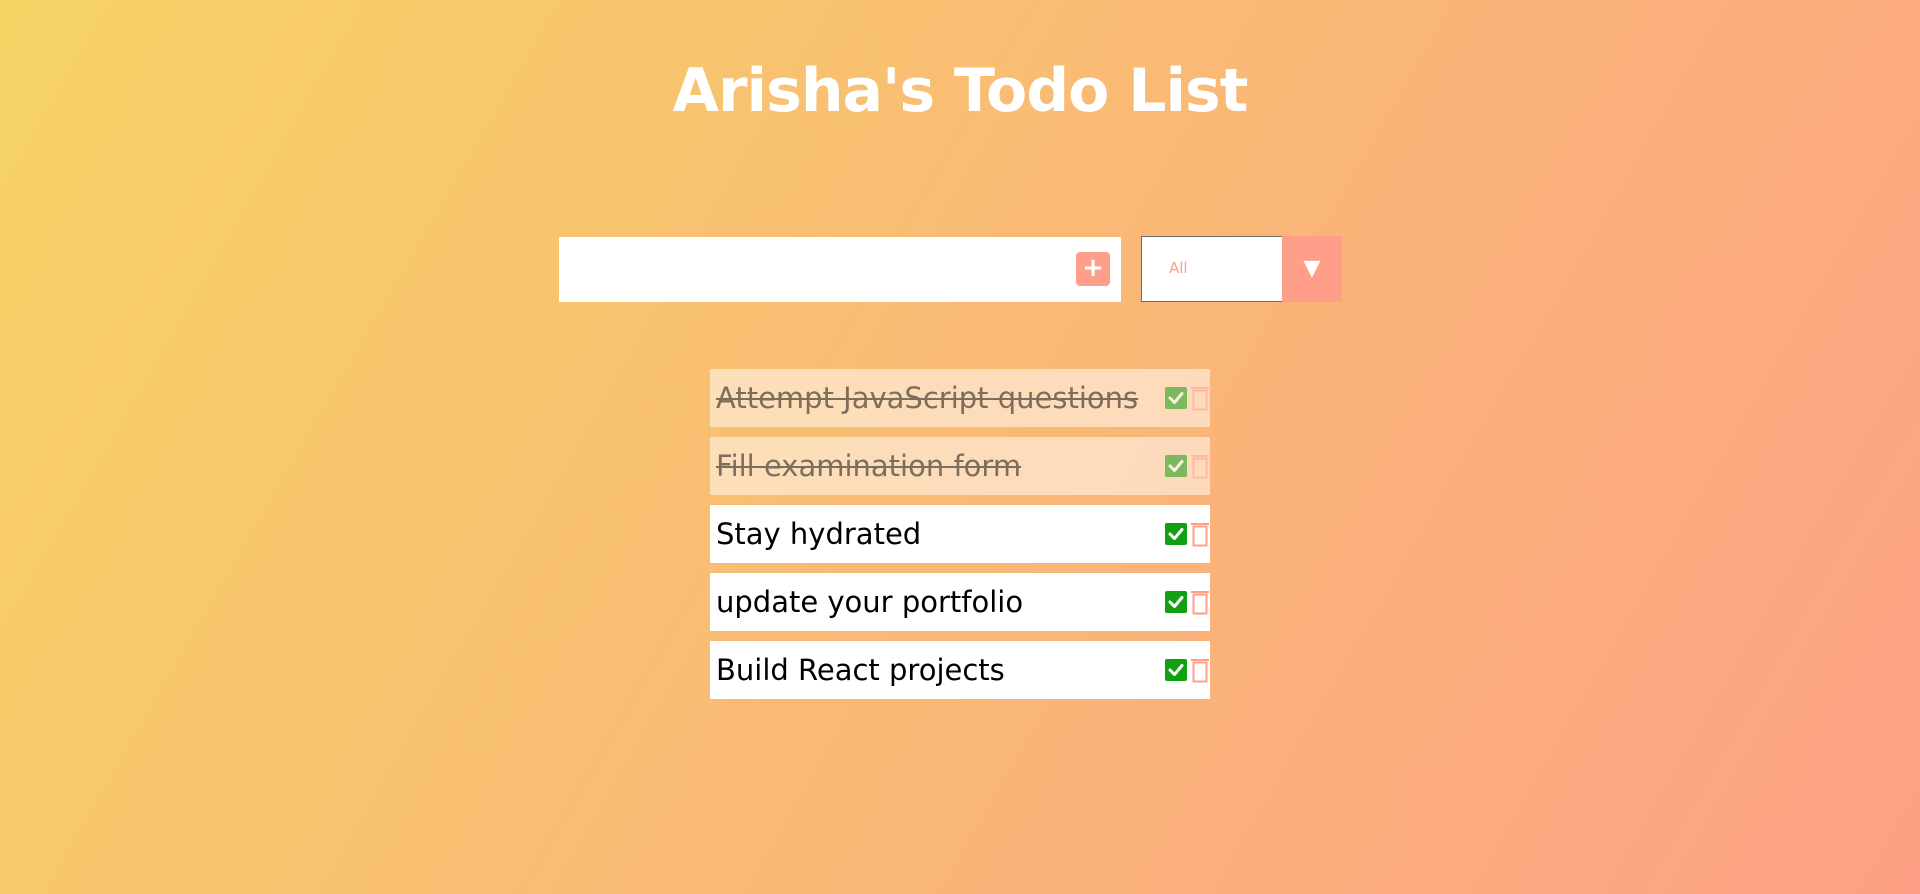  I want to click on todo-item: Stay hydrated, so click(960, 534).